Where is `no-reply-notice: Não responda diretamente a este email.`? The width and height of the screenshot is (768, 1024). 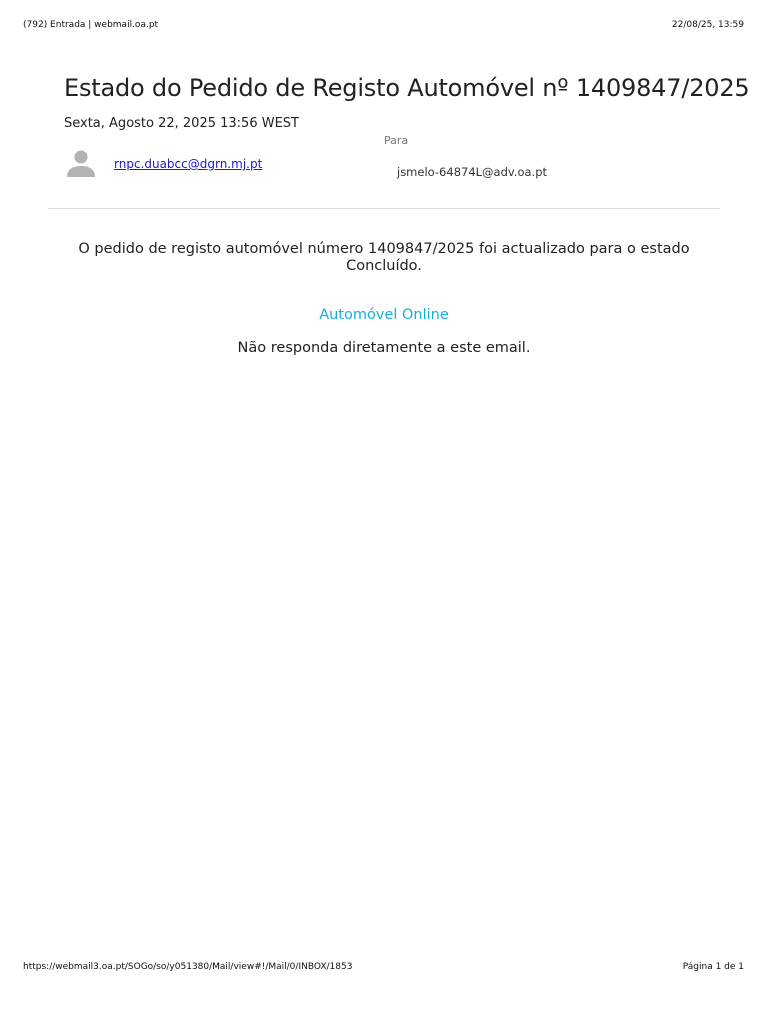 no-reply-notice: Não responda diretamente a este email. is located at coordinates (384, 348).